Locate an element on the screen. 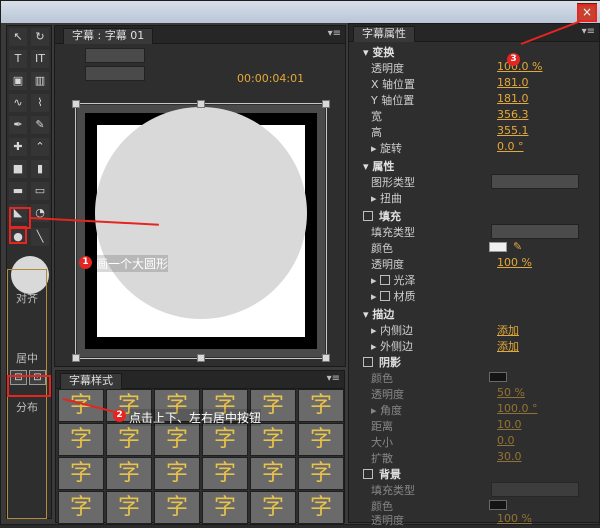  rotation-value: 0.0 ° is located at coordinates (510, 146).